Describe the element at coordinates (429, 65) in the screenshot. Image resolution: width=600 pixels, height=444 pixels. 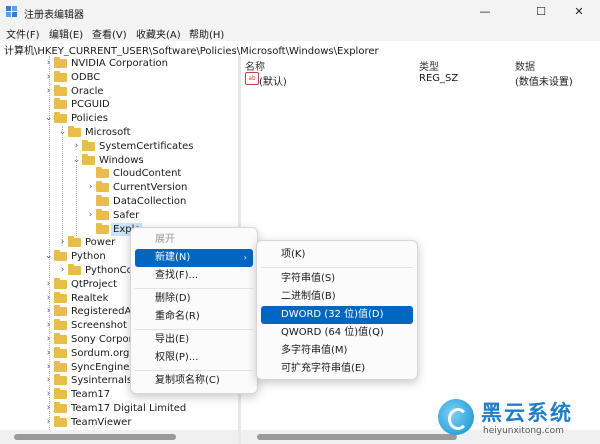
I see `column-header-type: 类型` at that location.